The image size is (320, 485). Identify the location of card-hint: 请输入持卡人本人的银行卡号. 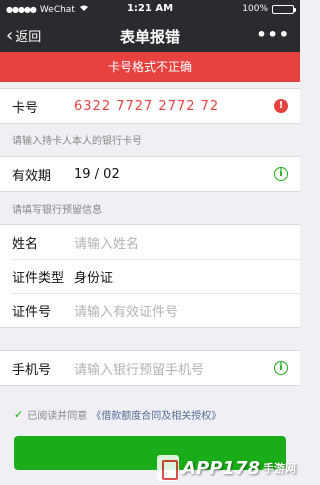
(77, 141).